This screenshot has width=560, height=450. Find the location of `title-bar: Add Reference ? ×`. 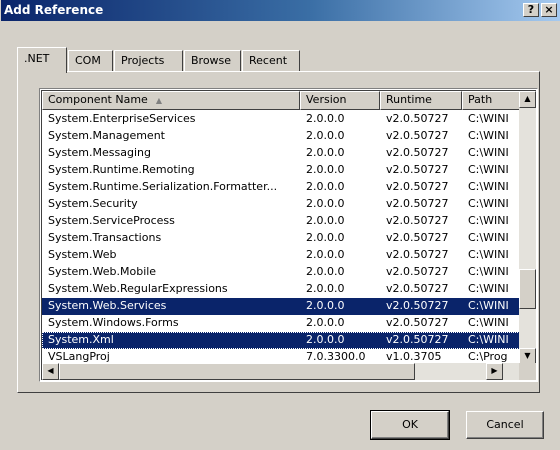

title-bar: Add Reference ? × is located at coordinates (280, 10).